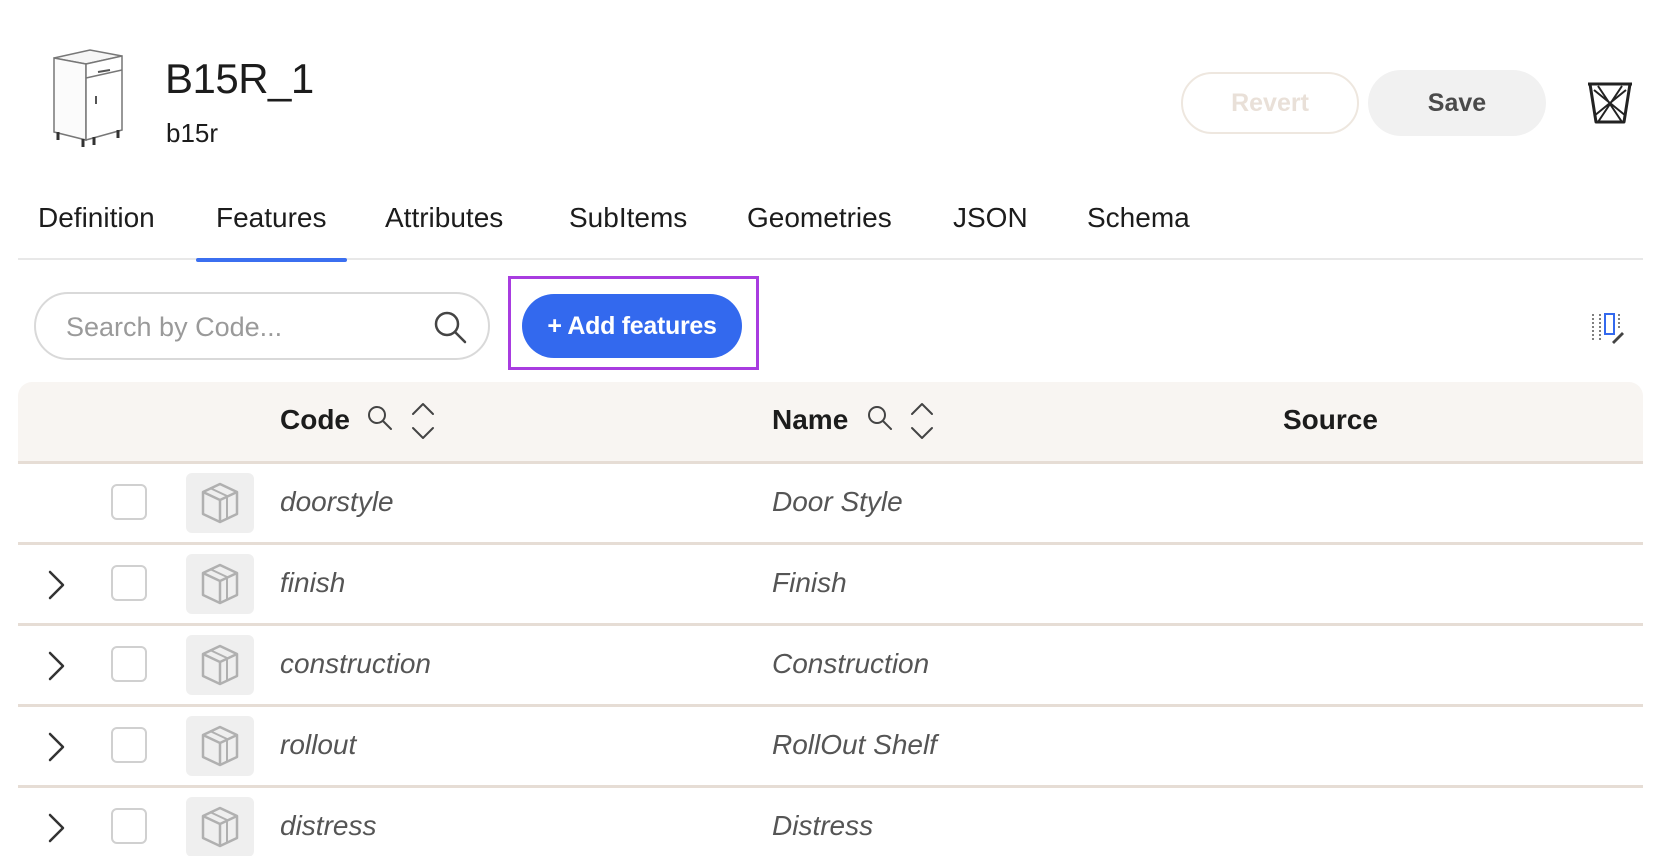  What do you see at coordinates (1457, 103) in the screenshot?
I see `save-button: Save` at bounding box center [1457, 103].